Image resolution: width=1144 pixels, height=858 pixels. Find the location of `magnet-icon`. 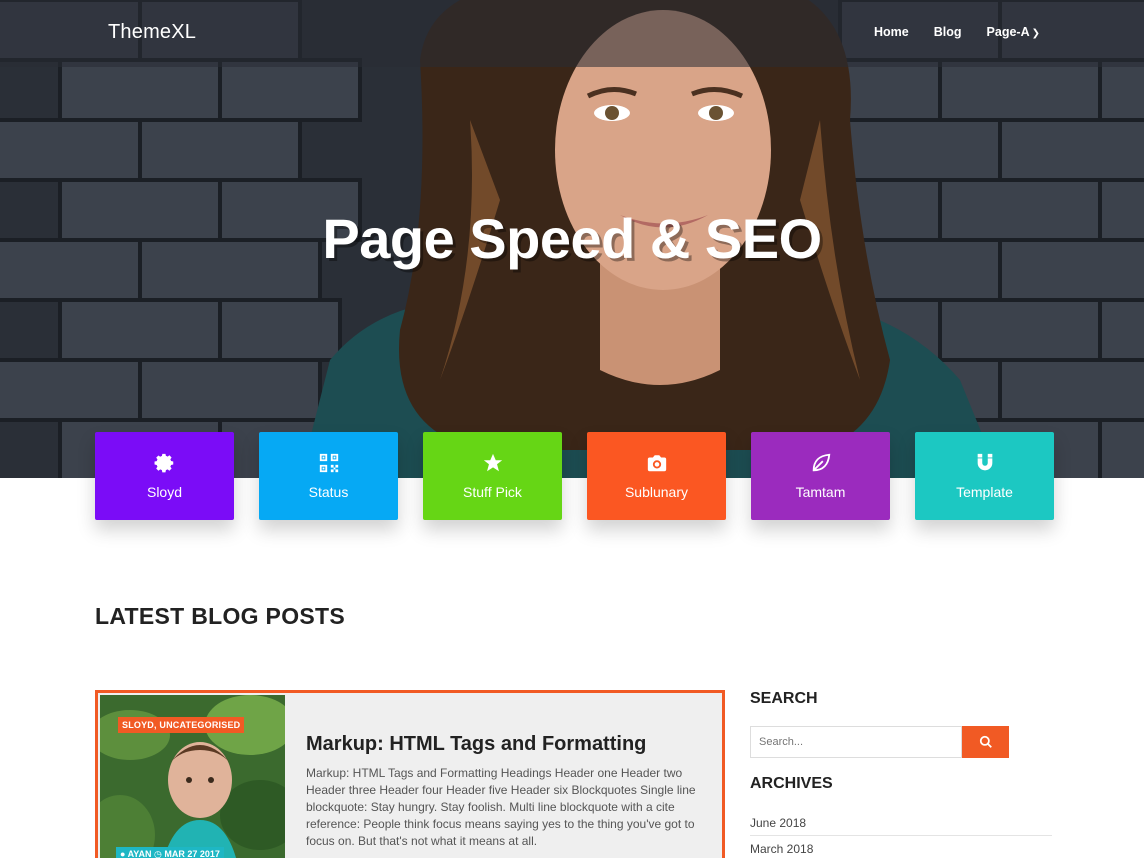

magnet-icon is located at coordinates (984, 462).